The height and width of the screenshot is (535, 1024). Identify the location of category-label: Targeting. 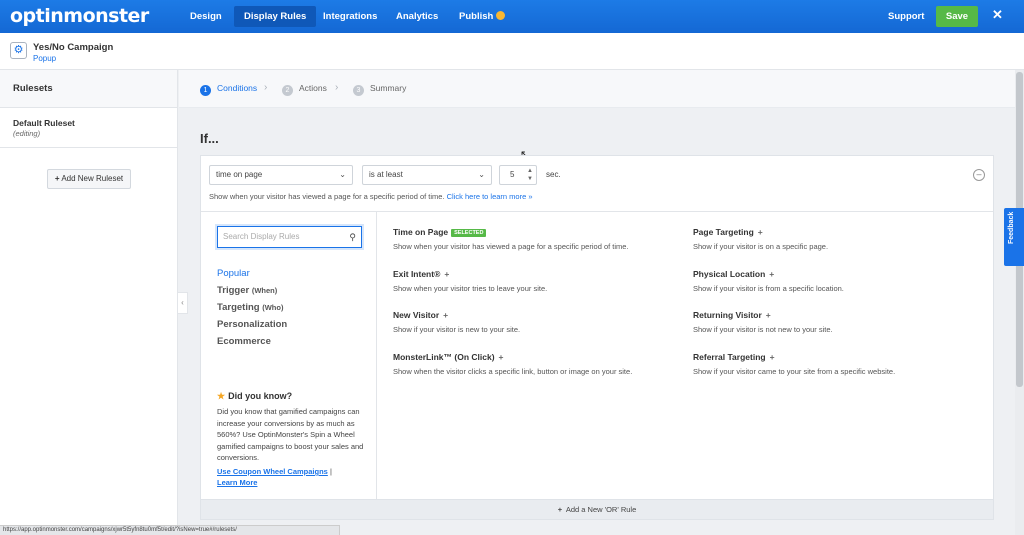
(238, 307).